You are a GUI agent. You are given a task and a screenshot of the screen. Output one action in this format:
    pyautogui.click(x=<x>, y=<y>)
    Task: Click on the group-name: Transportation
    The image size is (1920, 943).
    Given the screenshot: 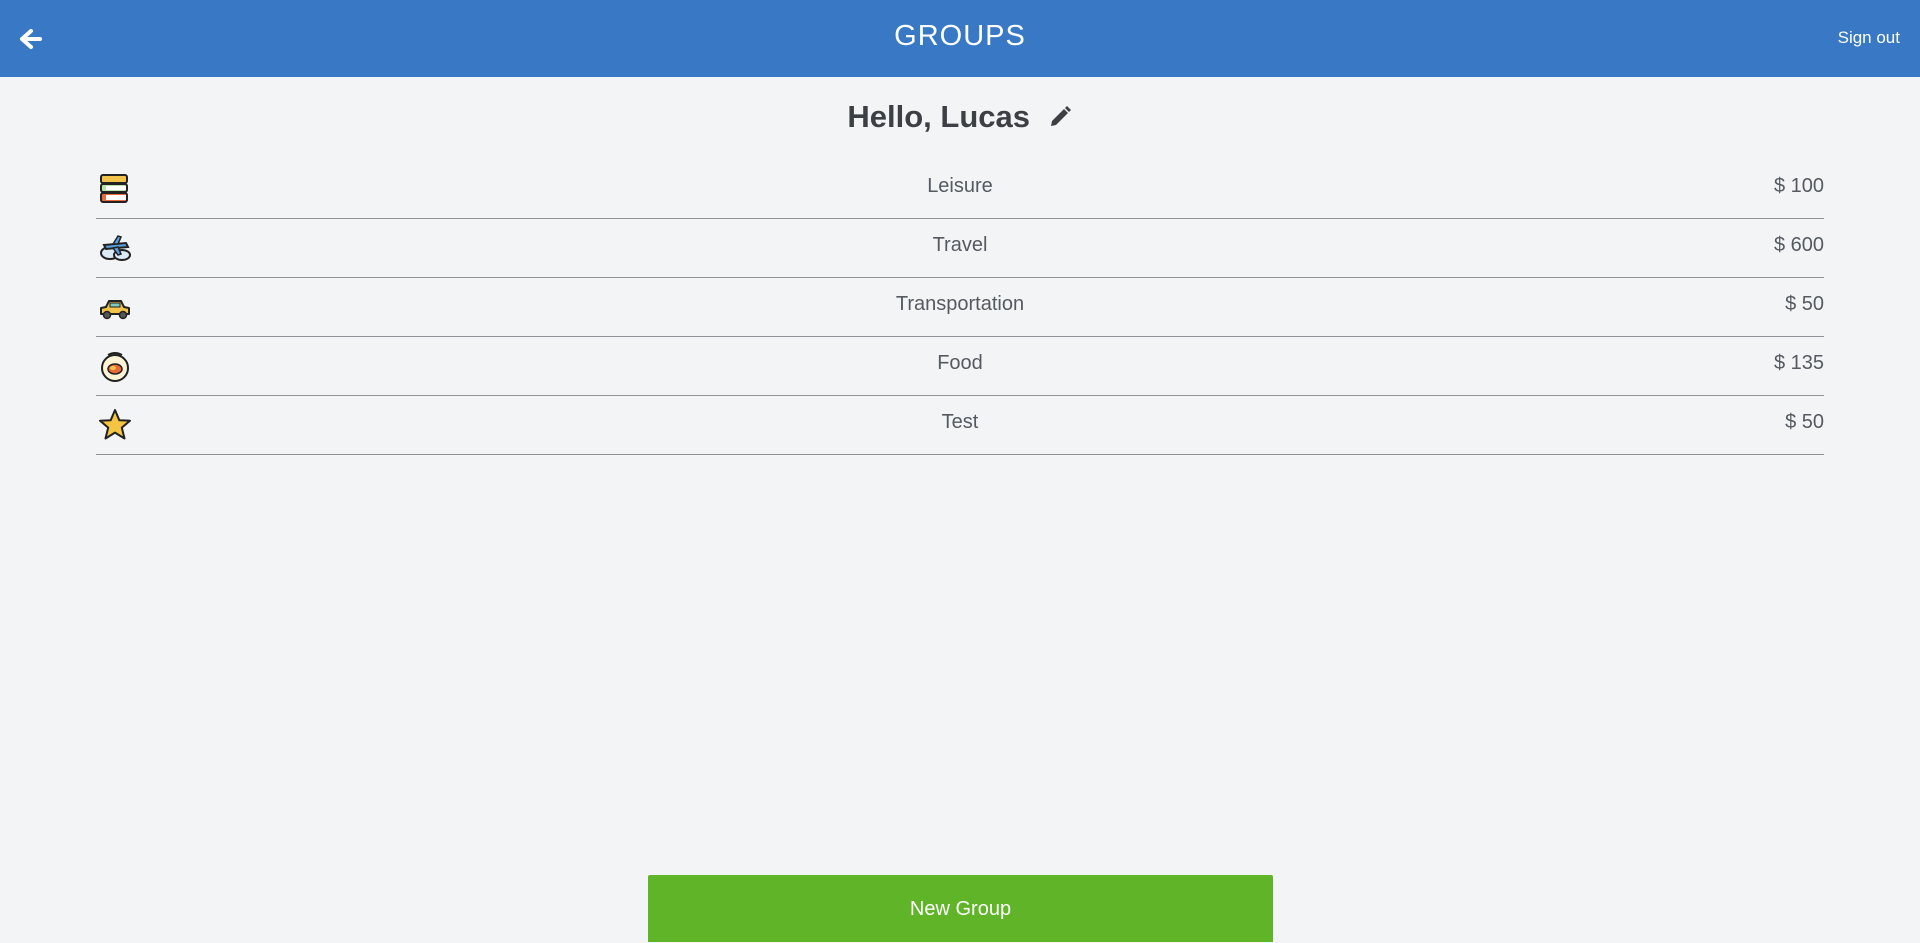 What is the action you would take?
    pyautogui.click(x=960, y=304)
    